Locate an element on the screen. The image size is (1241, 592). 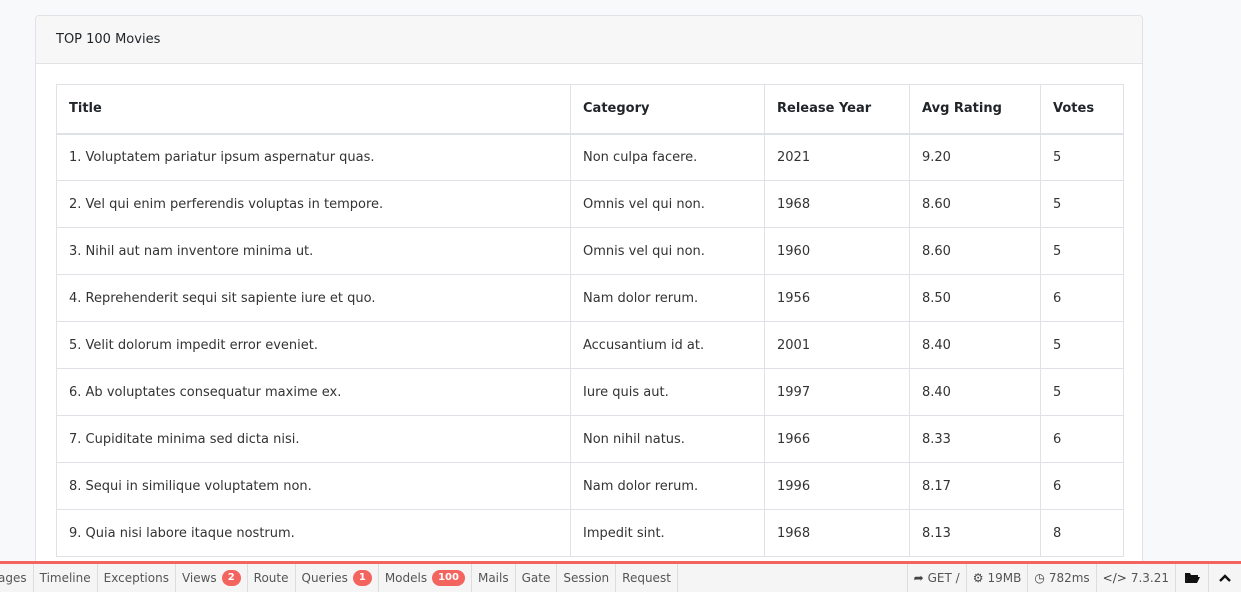
request-duration-label: 782ms is located at coordinates (1069, 578).